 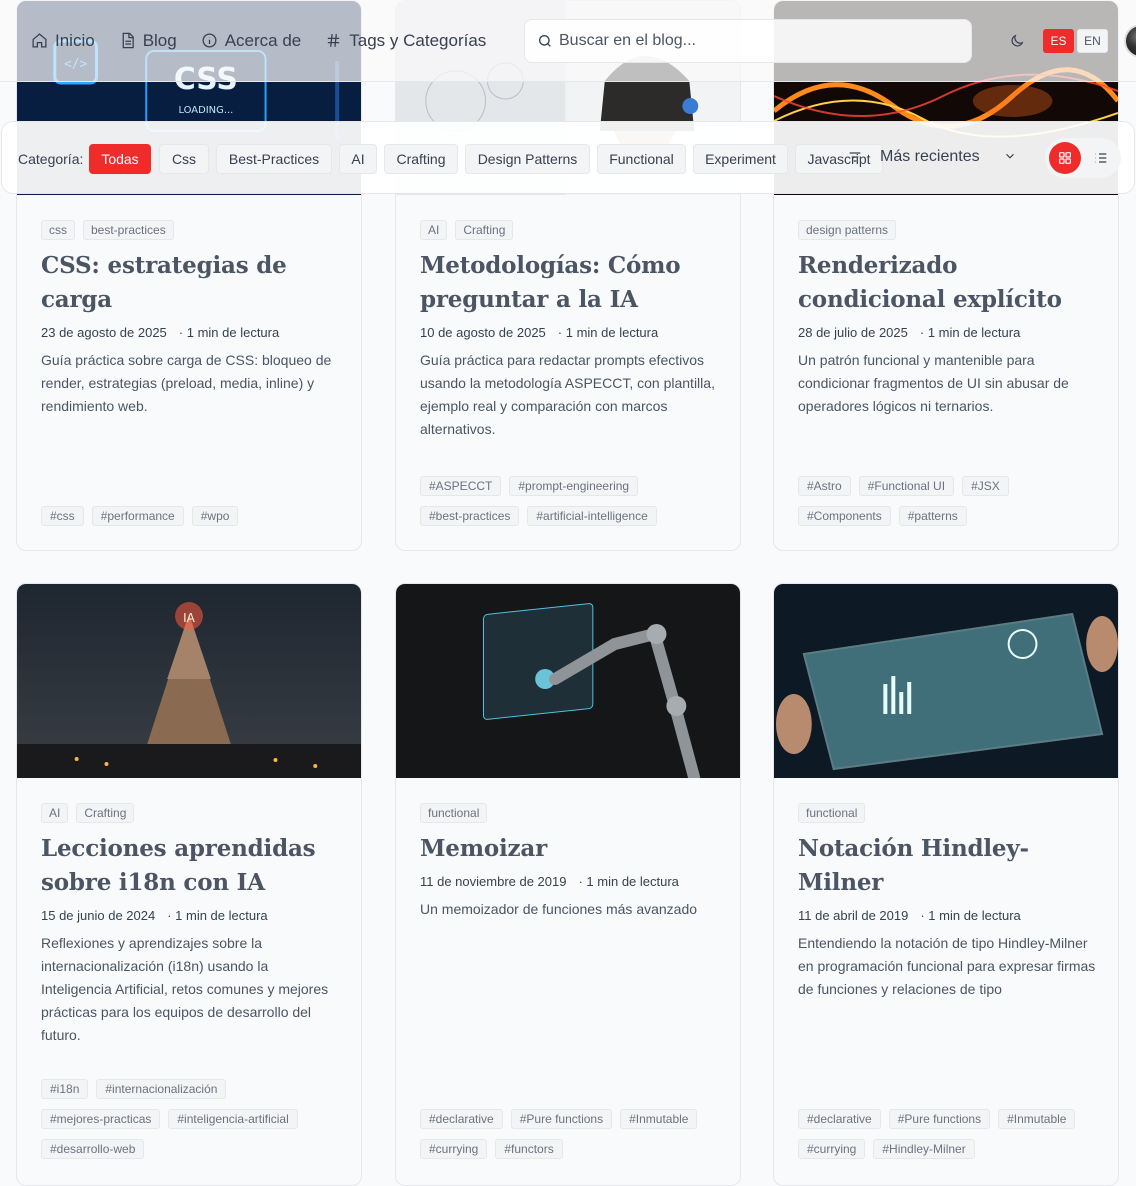 I want to click on search-box, so click(x=748, y=41).